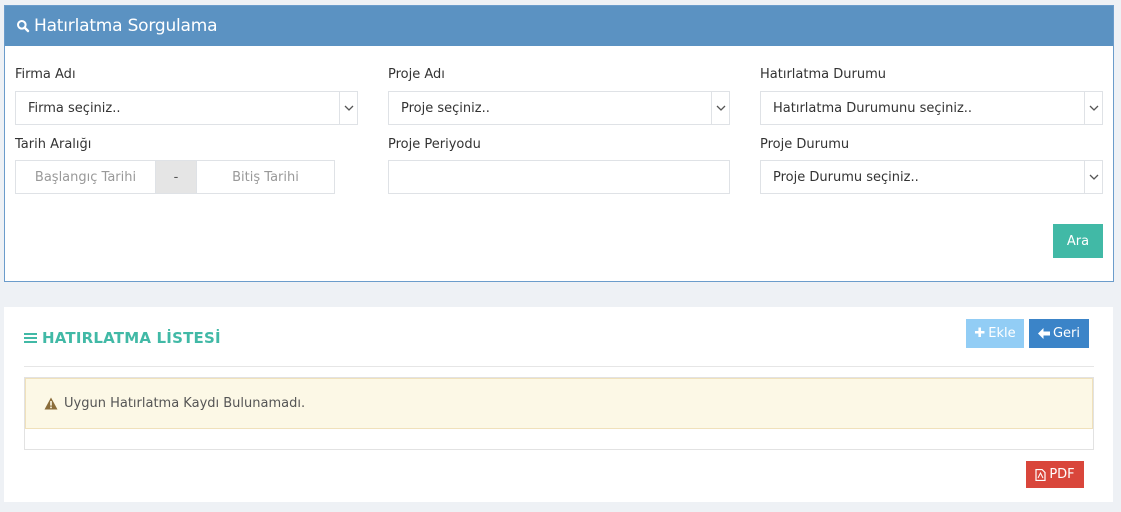 This screenshot has height=512, width=1121. What do you see at coordinates (805, 144) in the screenshot?
I see `proje-durum-label: Proje Durumu` at bounding box center [805, 144].